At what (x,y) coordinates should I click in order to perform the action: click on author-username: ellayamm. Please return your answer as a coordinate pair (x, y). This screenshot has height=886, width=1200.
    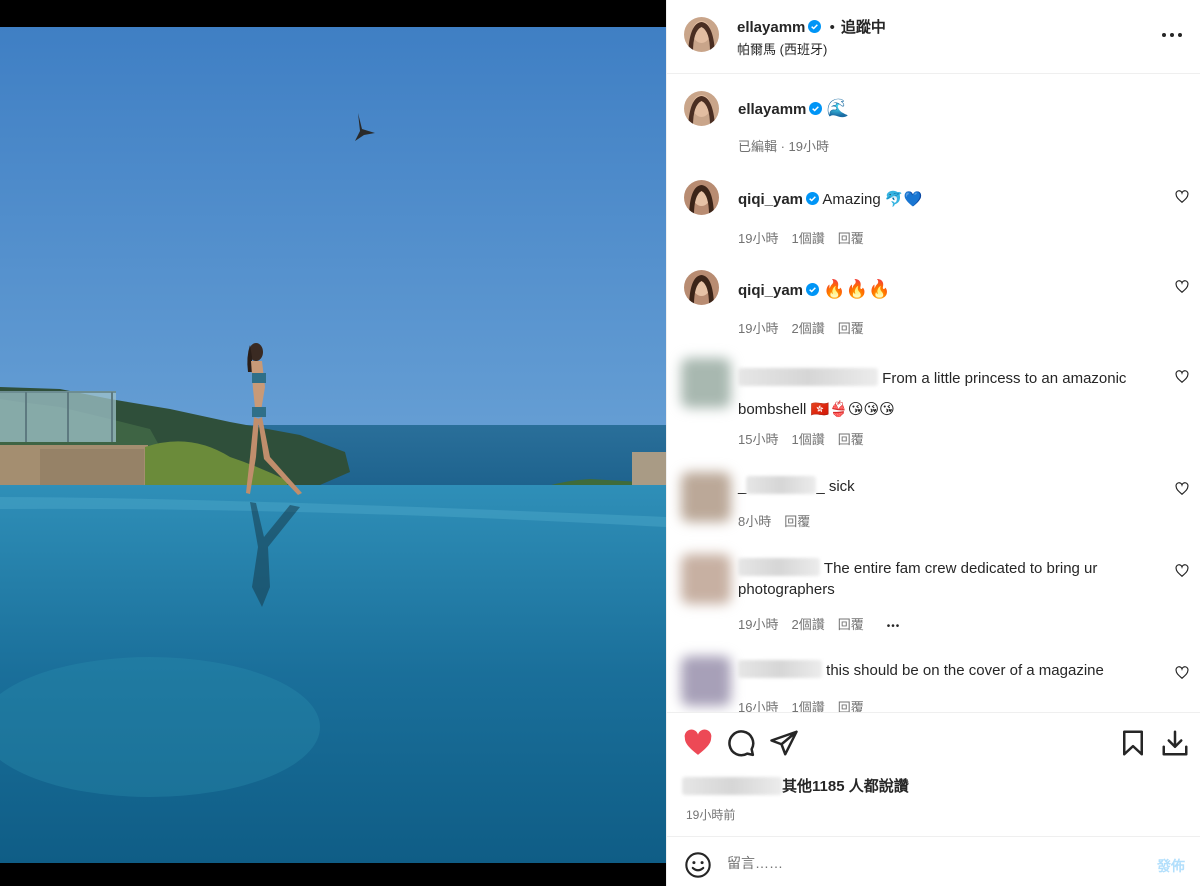
    Looking at the image, I should click on (771, 27).